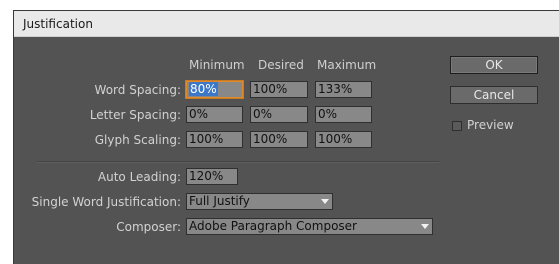  What do you see at coordinates (273, 226) in the screenshot?
I see `composer-value: Adobe Paragraph Composer` at bounding box center [273, 226].